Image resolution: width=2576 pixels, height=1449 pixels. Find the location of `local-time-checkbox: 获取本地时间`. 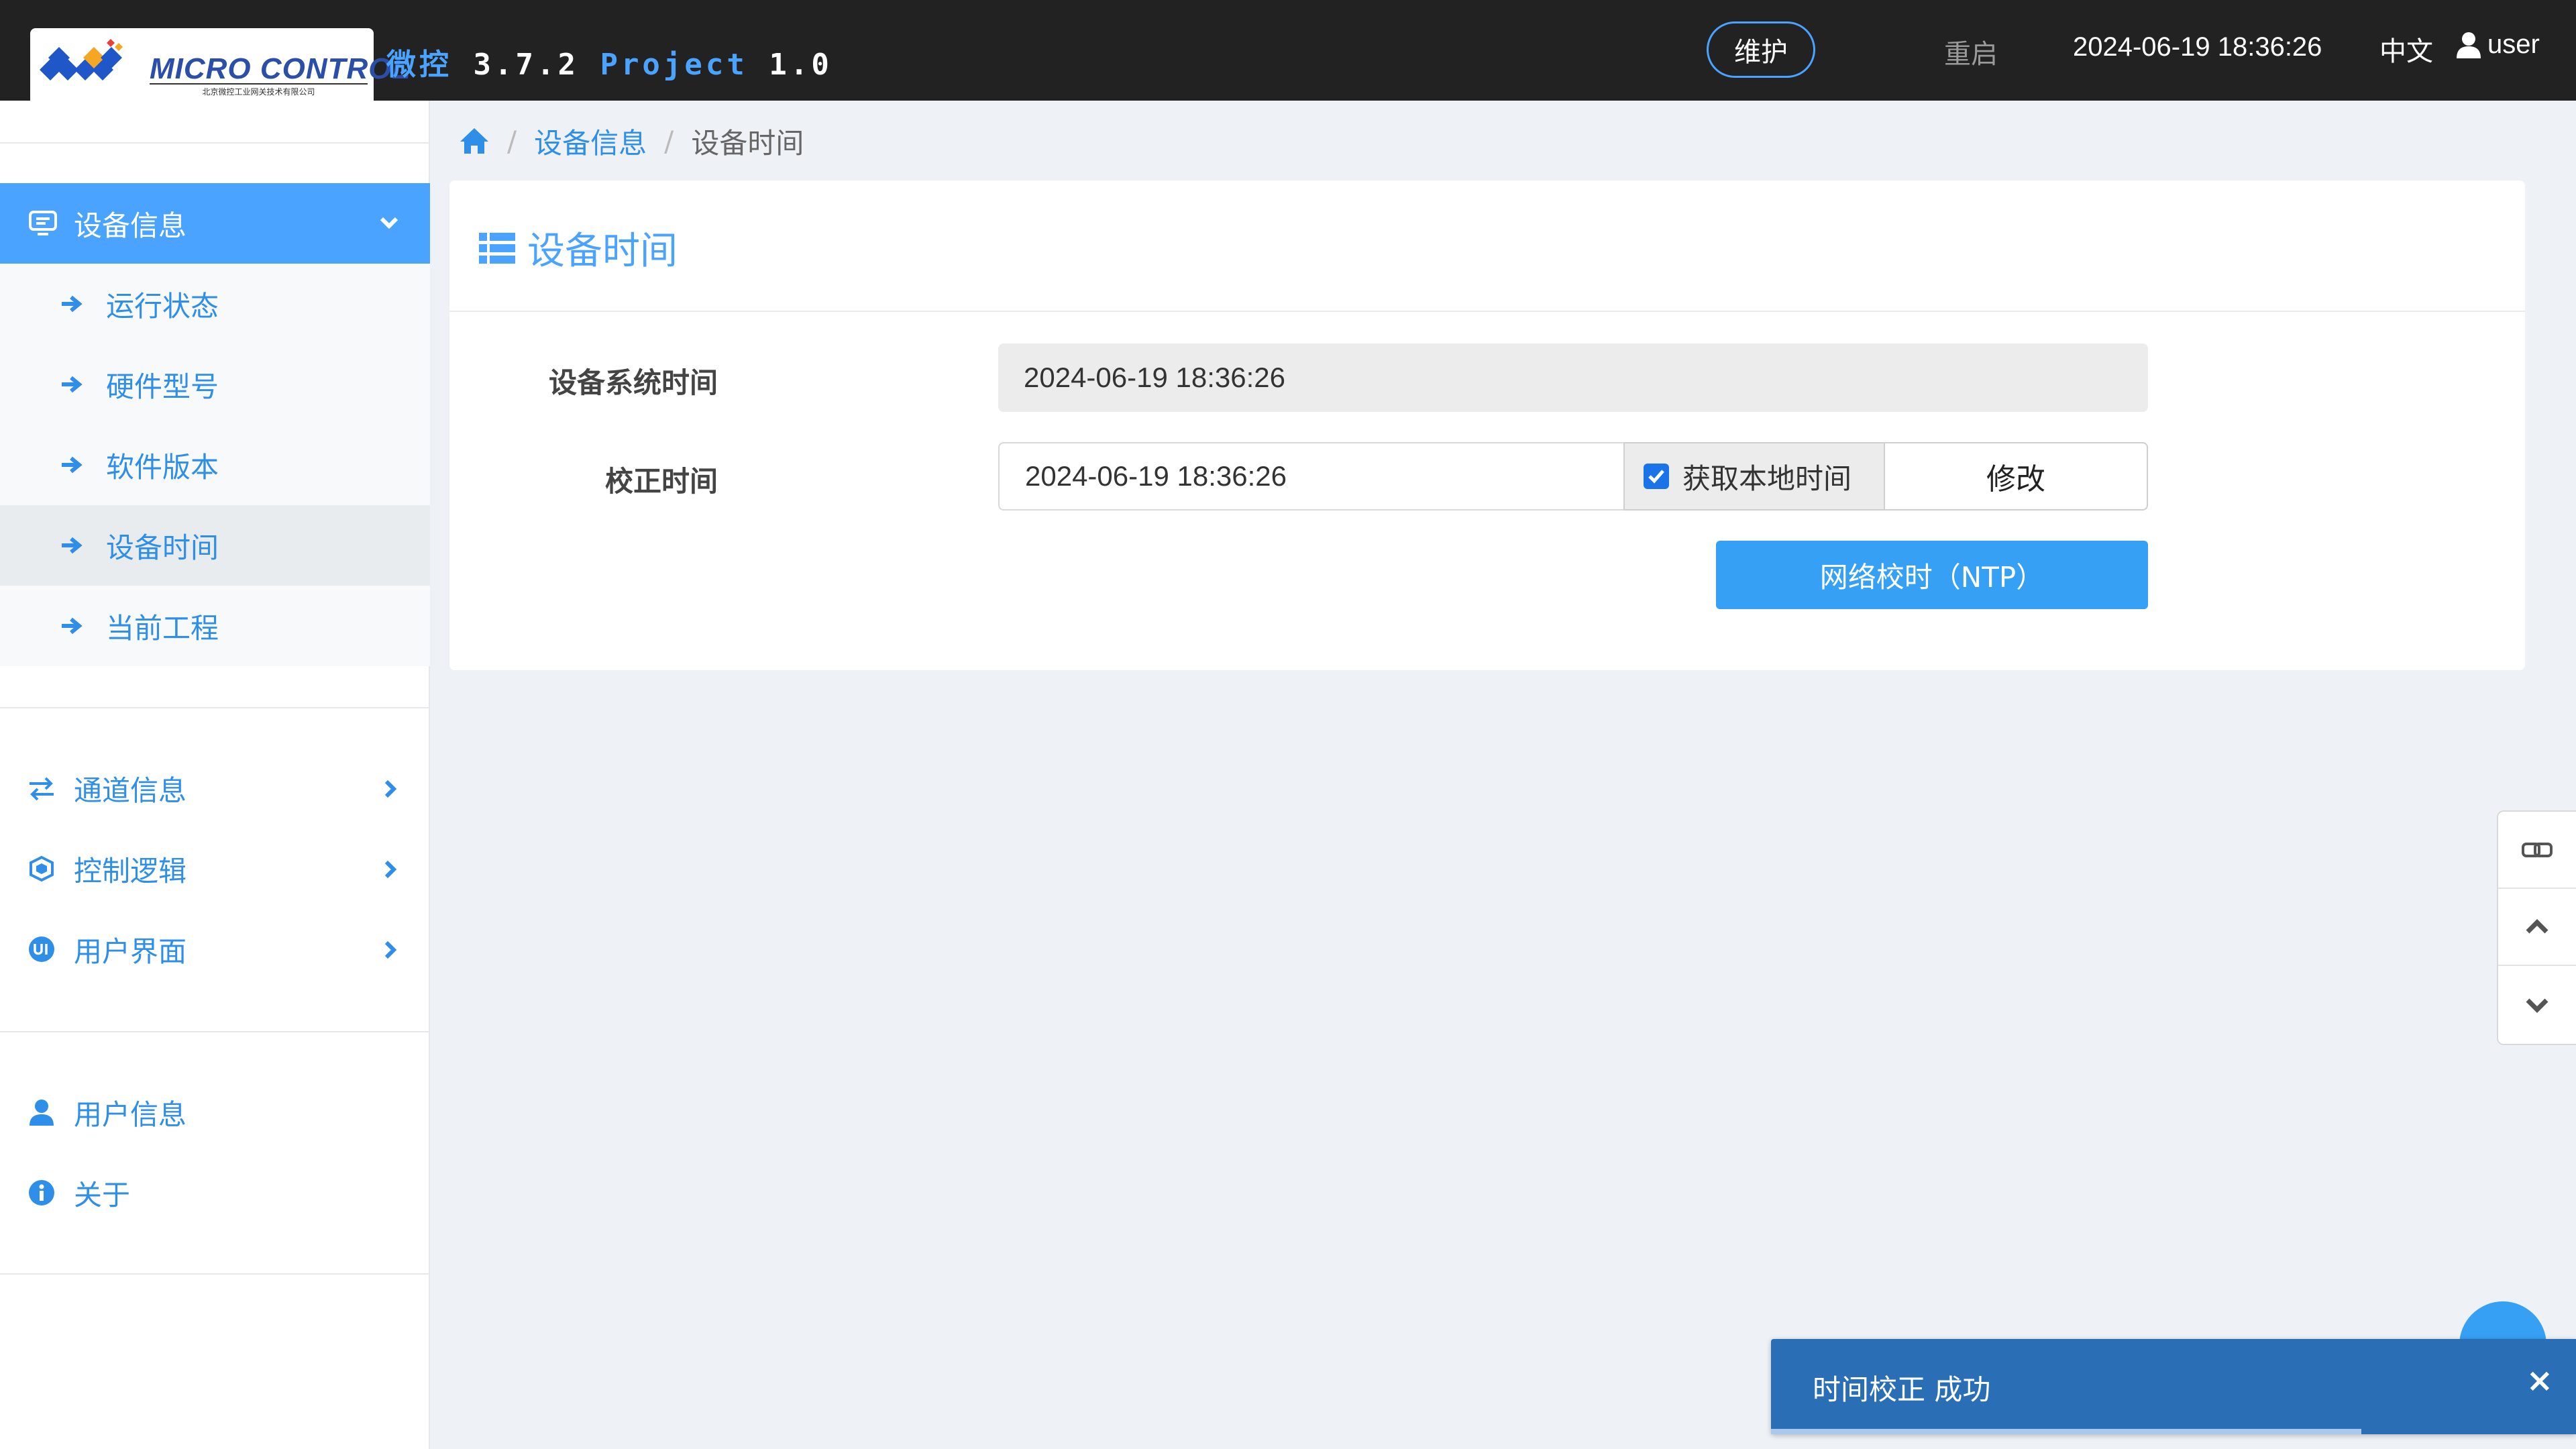

local-time-checkbox: 获取本地时间 is located at coordinates (1754, 476).